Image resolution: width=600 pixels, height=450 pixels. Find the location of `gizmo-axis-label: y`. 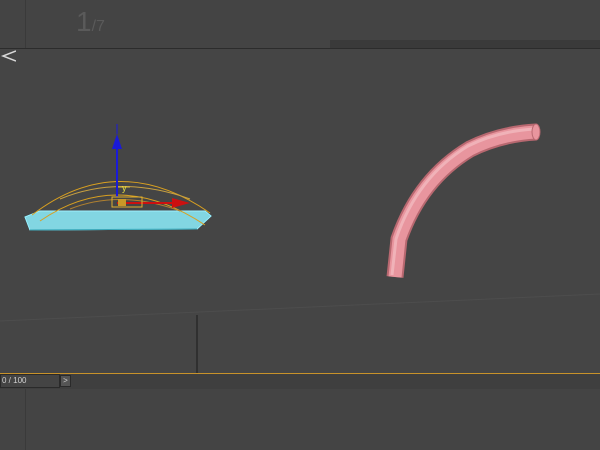

gizmo-axis-label: y is located at coordinates (124, 188).